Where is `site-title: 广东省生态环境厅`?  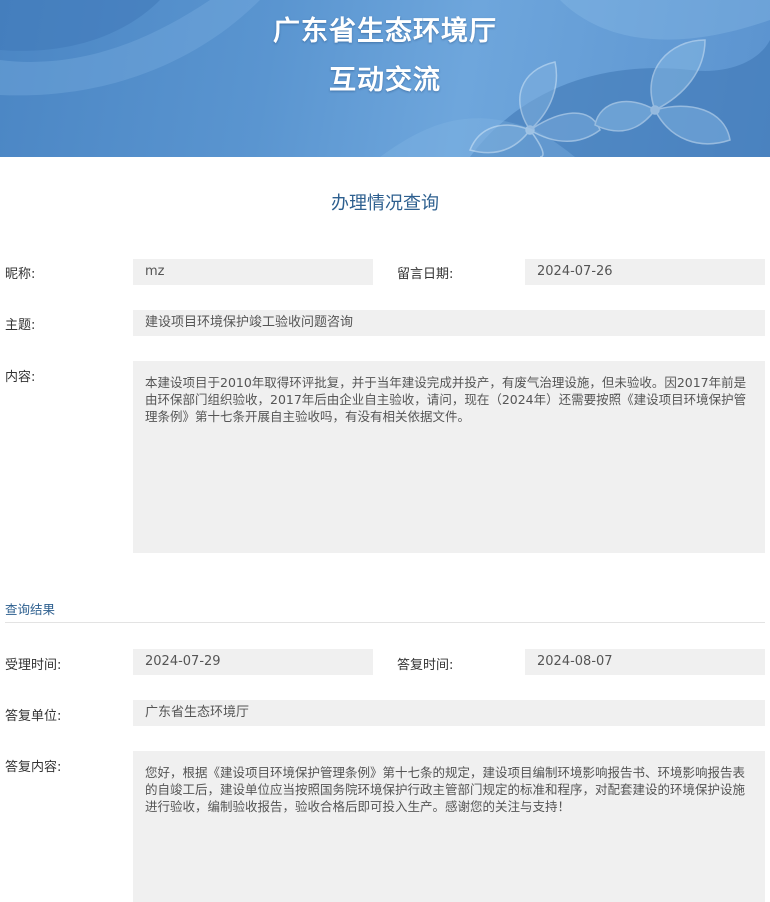 site-title: 广东省生态环境厅 is located at coordinates (385, 31).